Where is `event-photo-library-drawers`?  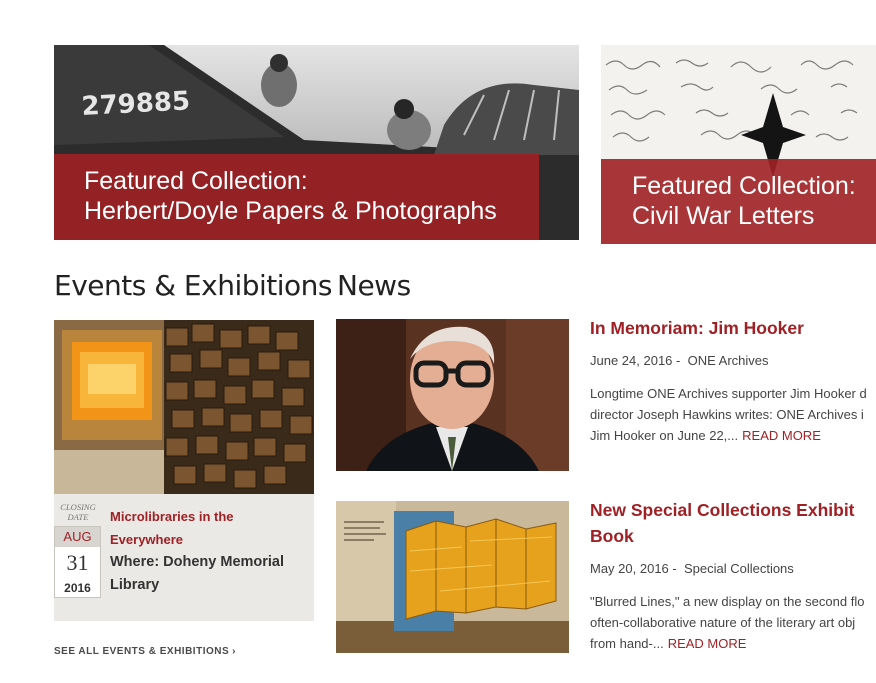
event-photo-library-drawers is located at coordinates (184, 407).